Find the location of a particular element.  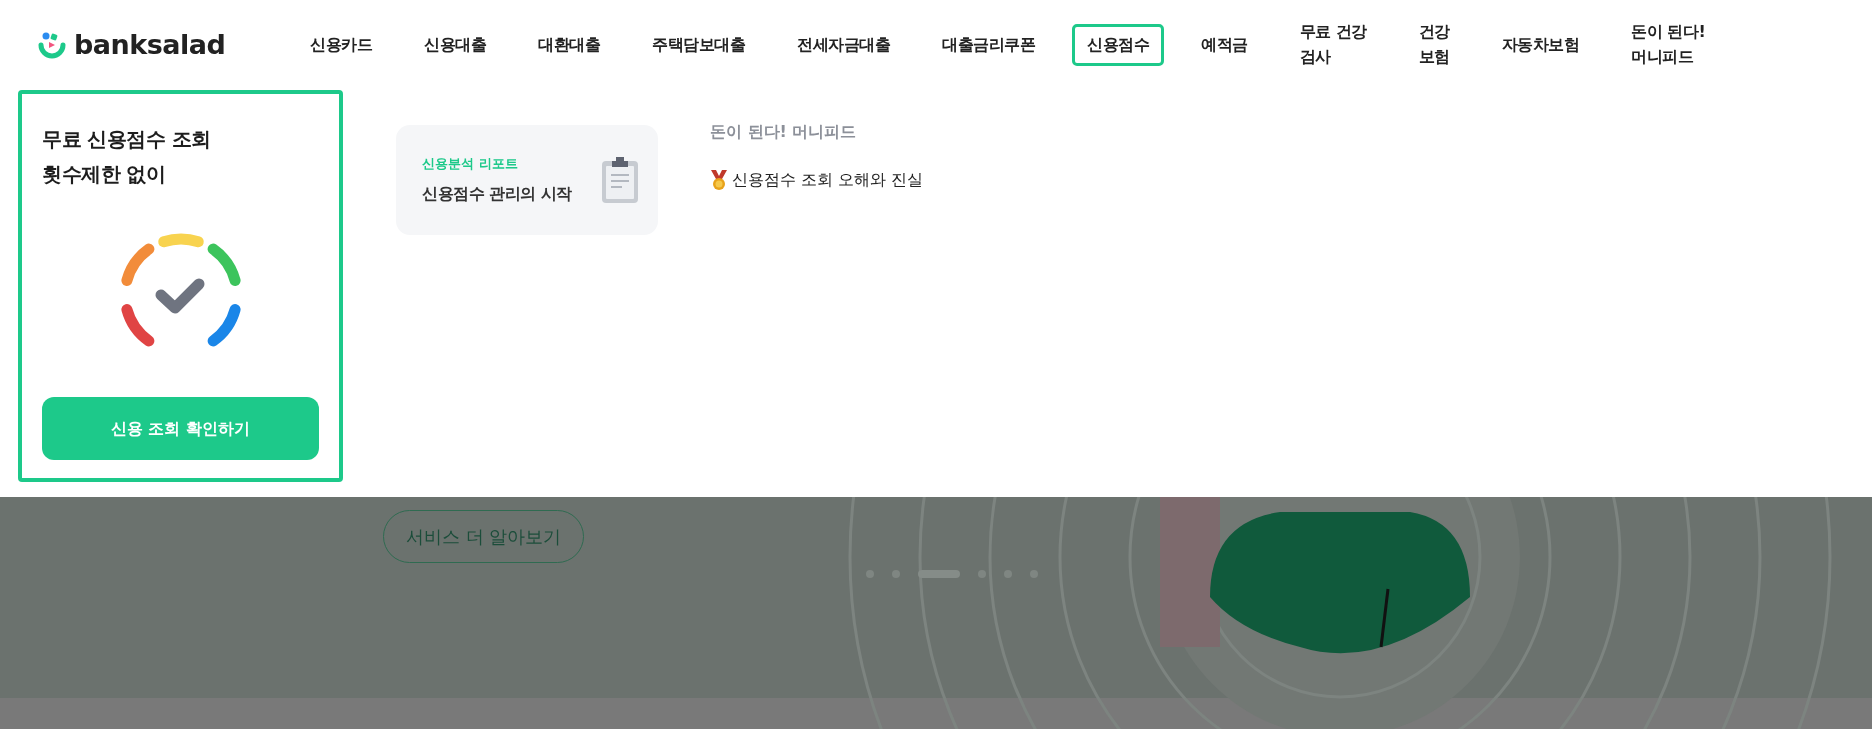

logo-text: banksalad is located at coordinates (150, 45).